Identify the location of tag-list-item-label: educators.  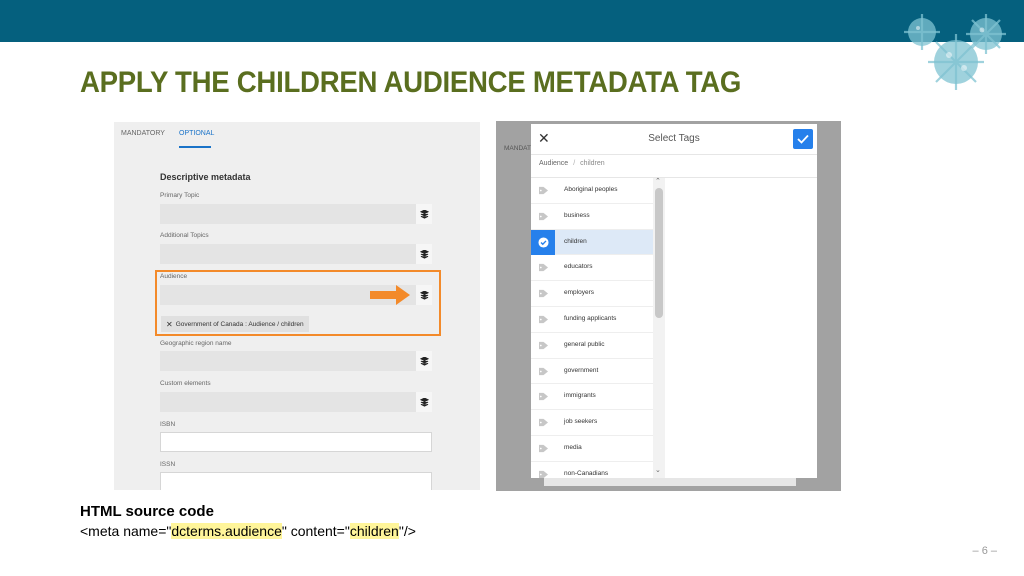
(578, 267).